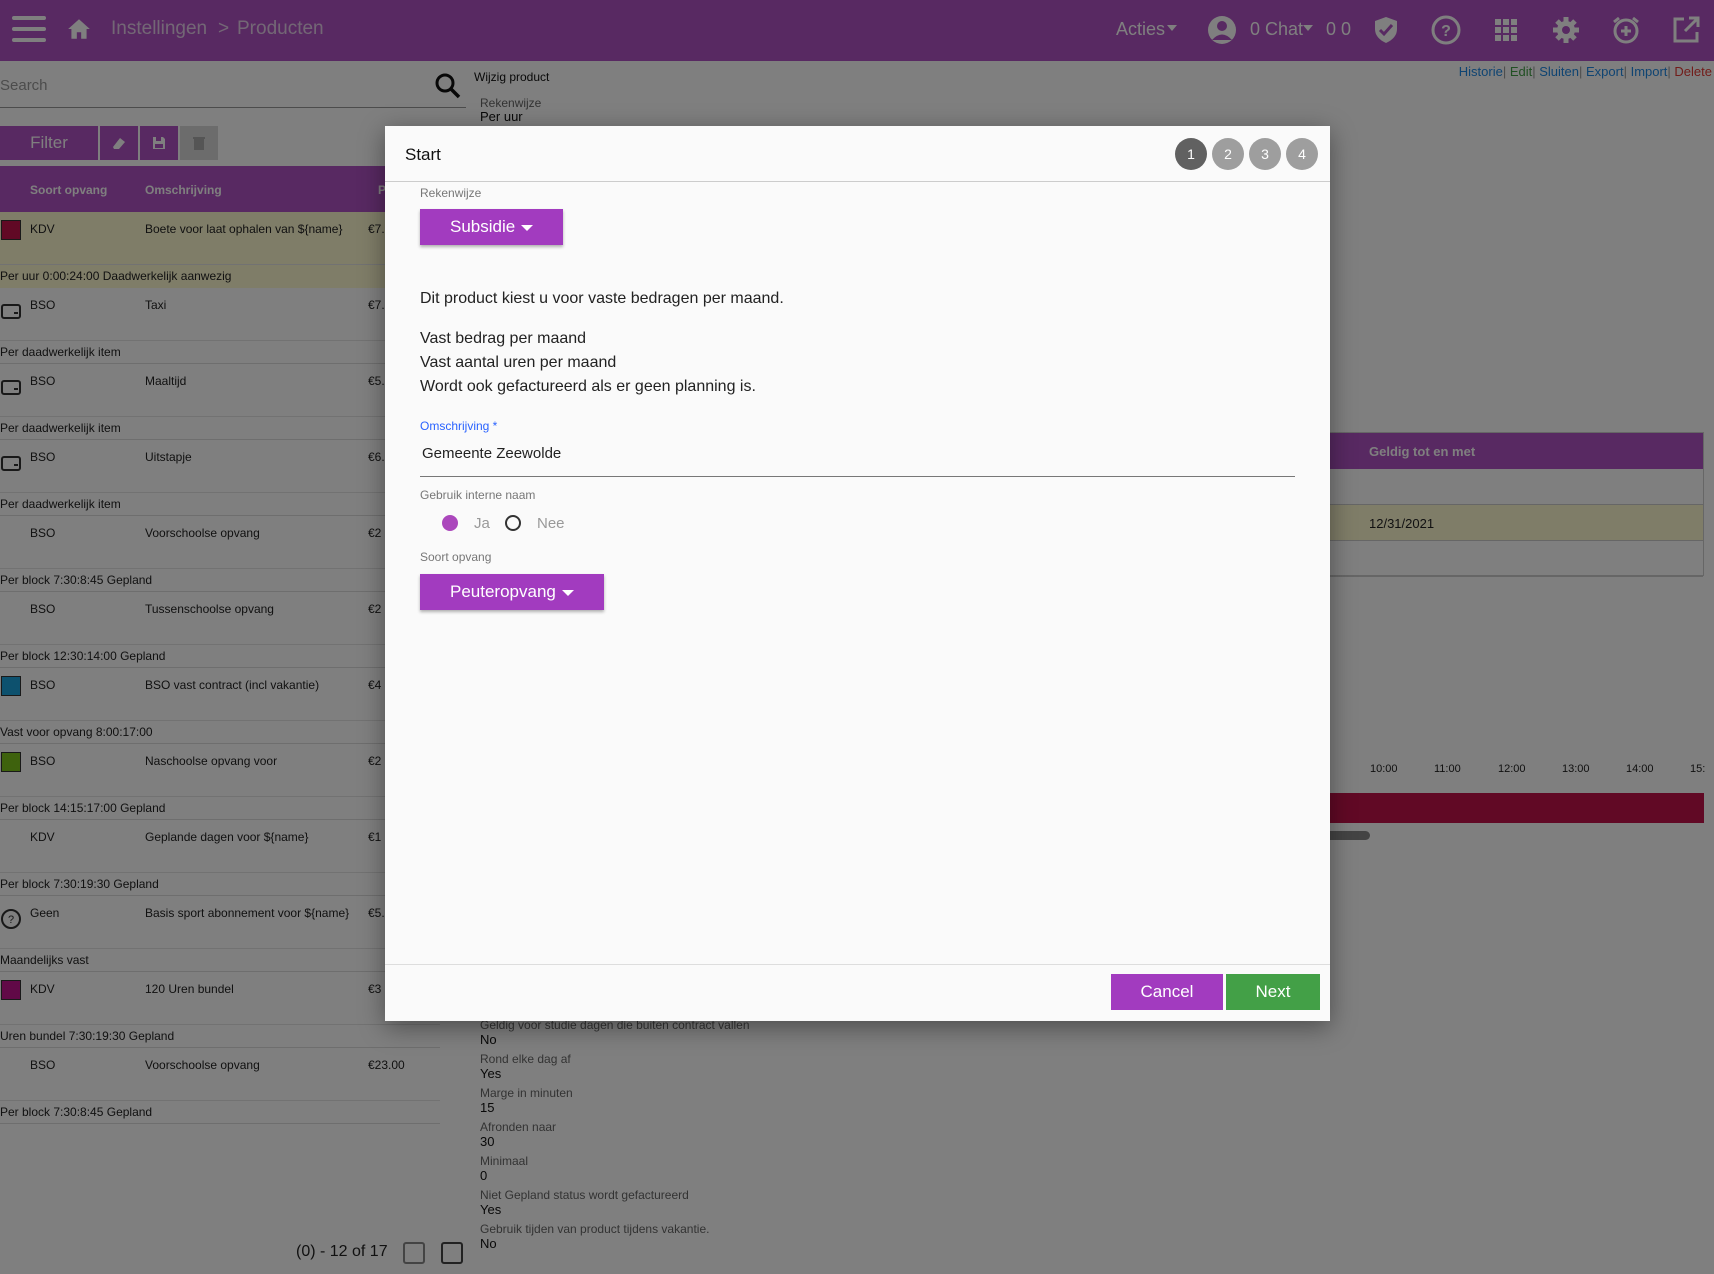  Describe the element at coordinates (551, 523) in the screenshot. I see `radio-nee-label: Nee` at that location.